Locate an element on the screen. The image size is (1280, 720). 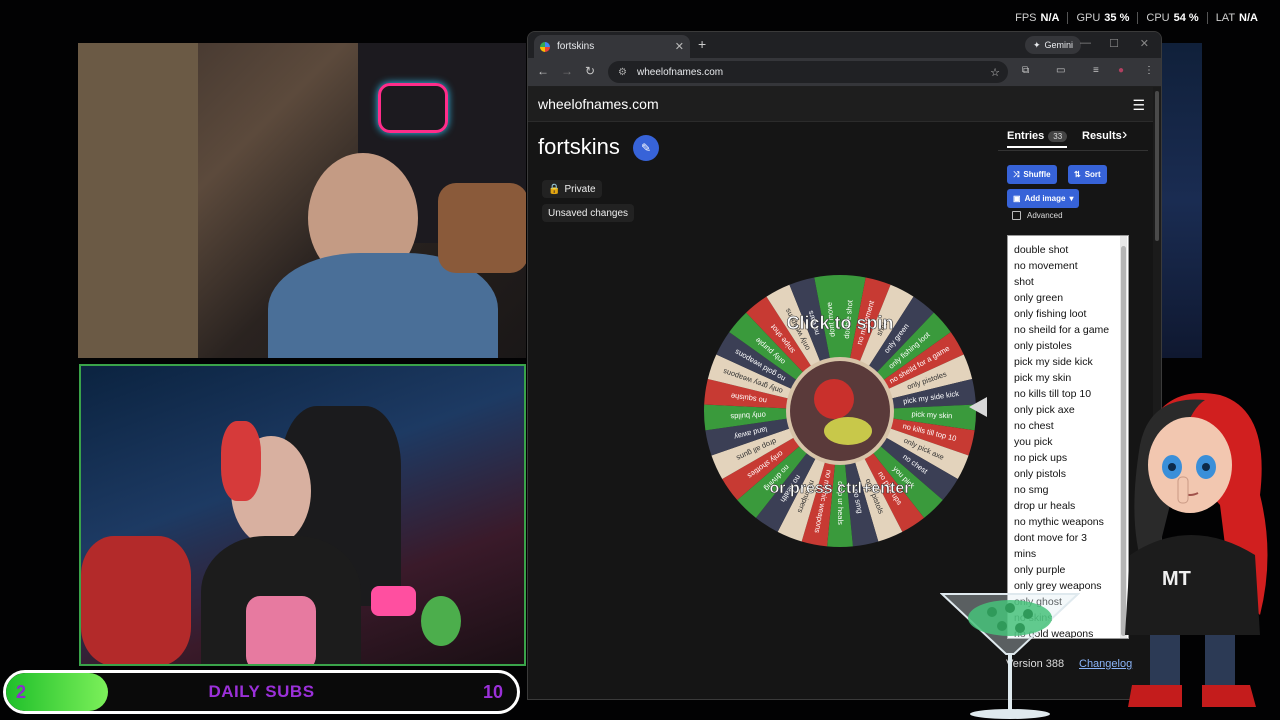
click-to-spin-text: Click to spin is located at coordinates (839, 323).